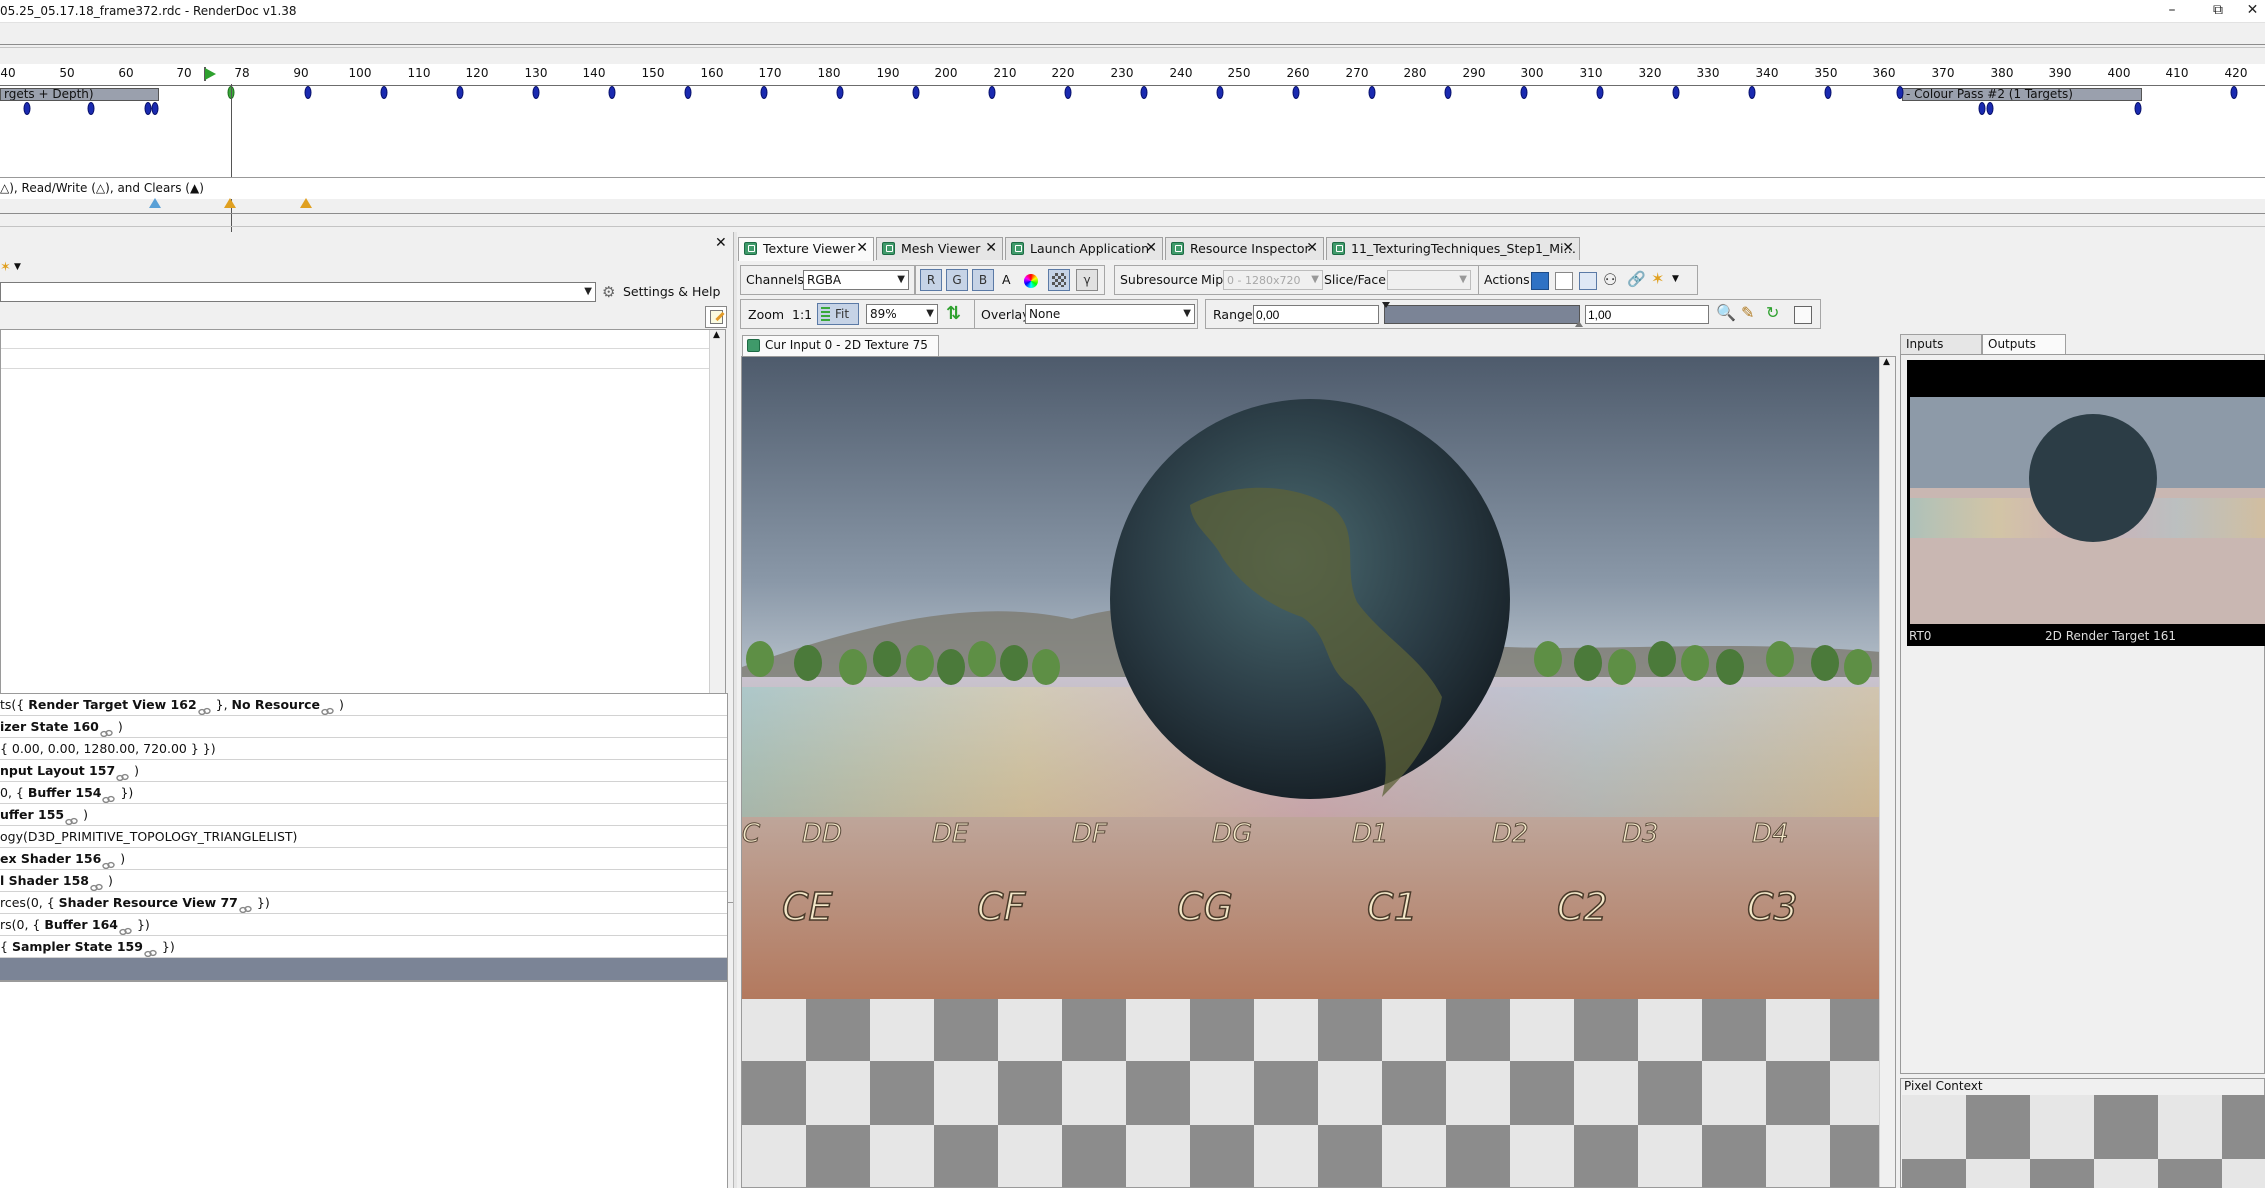 The image size is (2265, 1188). Describe the element at coordinates (1084, 248) in the screenshot. I see `tab-launch-application: Launch Application ✕` at that location.